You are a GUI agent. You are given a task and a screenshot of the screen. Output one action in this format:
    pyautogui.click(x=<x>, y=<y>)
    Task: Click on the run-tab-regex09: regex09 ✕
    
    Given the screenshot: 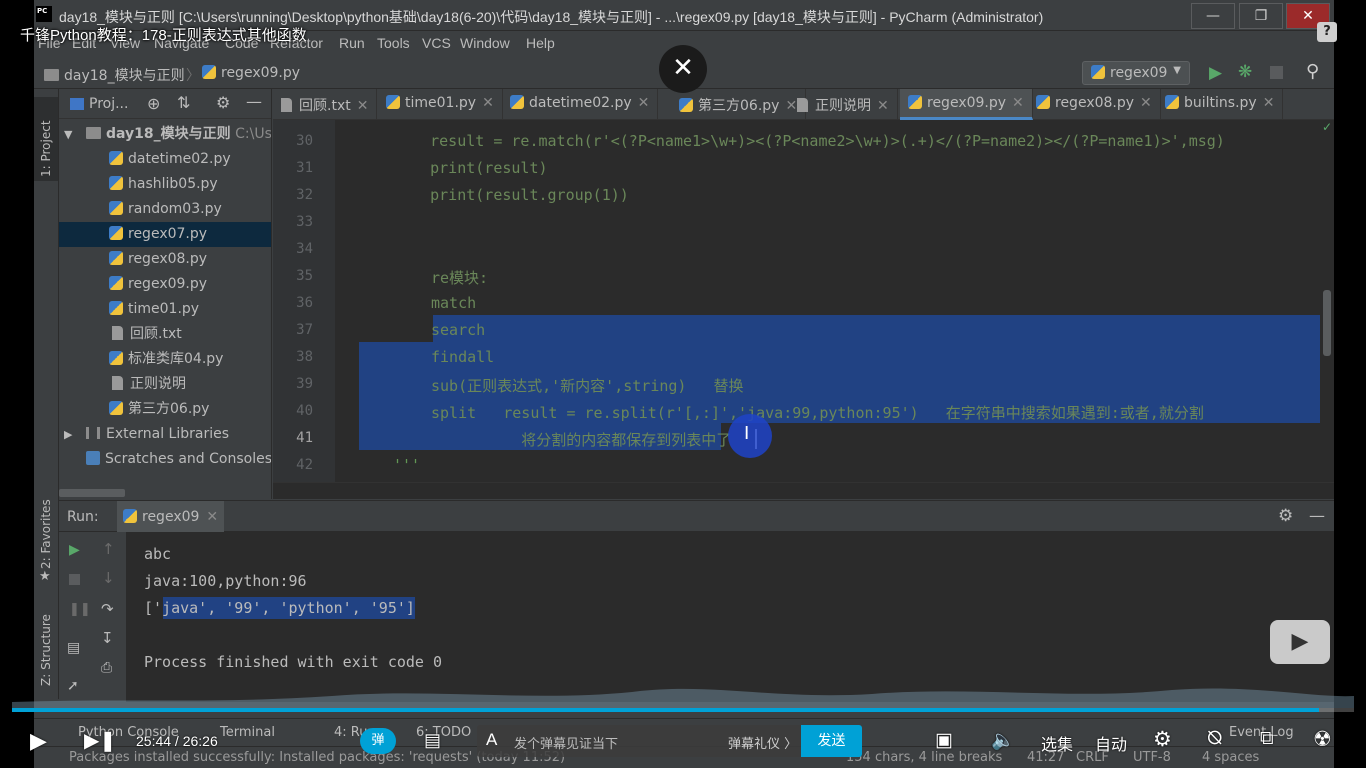 What is the action you would take?
    pyautogui.click(x=171, y=516)
    